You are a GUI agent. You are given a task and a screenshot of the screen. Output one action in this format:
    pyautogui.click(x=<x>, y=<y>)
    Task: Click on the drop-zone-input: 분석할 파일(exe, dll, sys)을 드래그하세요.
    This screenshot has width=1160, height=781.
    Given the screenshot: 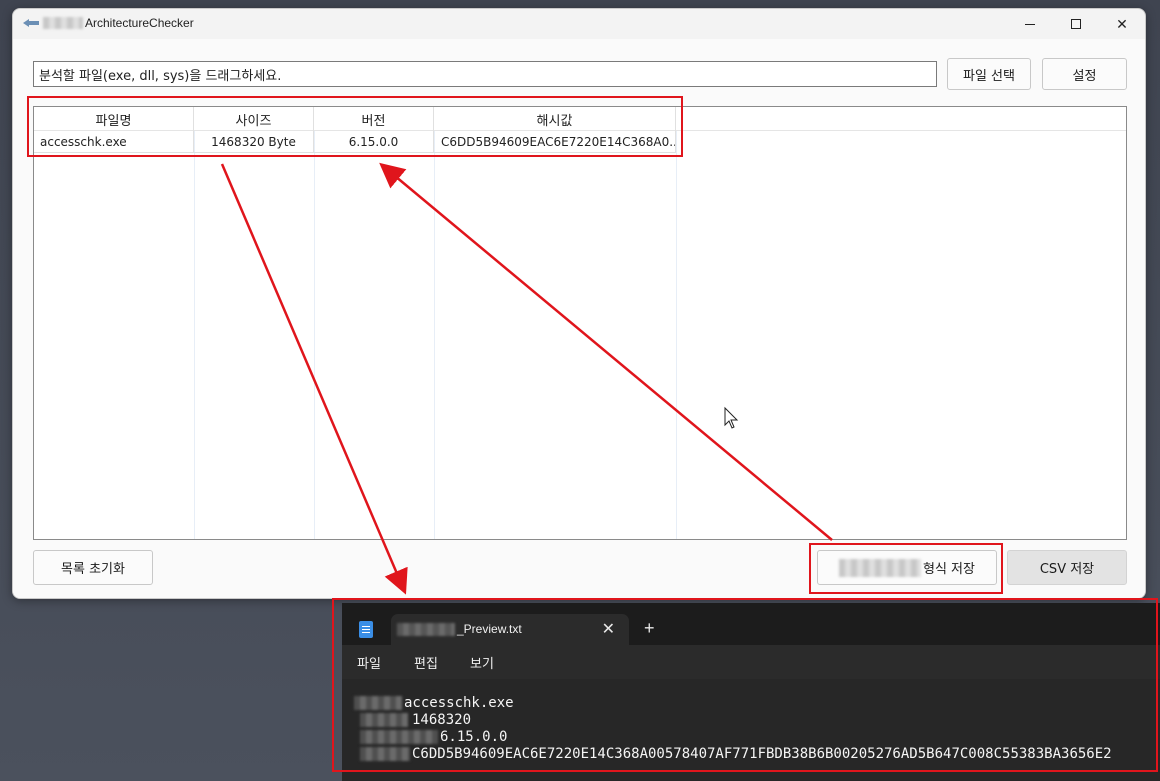 What is the action you would take?
    pyautogui.click(x=485, y=74)
    